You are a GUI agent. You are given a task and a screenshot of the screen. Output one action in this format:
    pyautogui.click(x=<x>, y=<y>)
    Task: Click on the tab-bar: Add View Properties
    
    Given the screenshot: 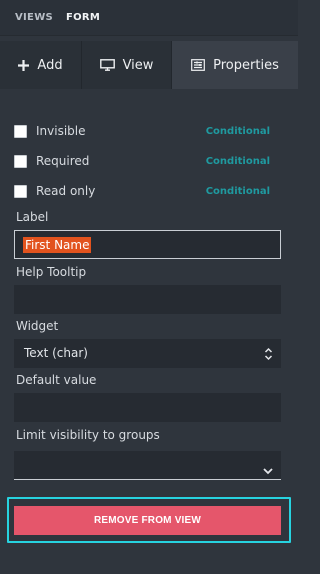 What is the action you would take?
    pyautogui.click(x=149, y=65)
    